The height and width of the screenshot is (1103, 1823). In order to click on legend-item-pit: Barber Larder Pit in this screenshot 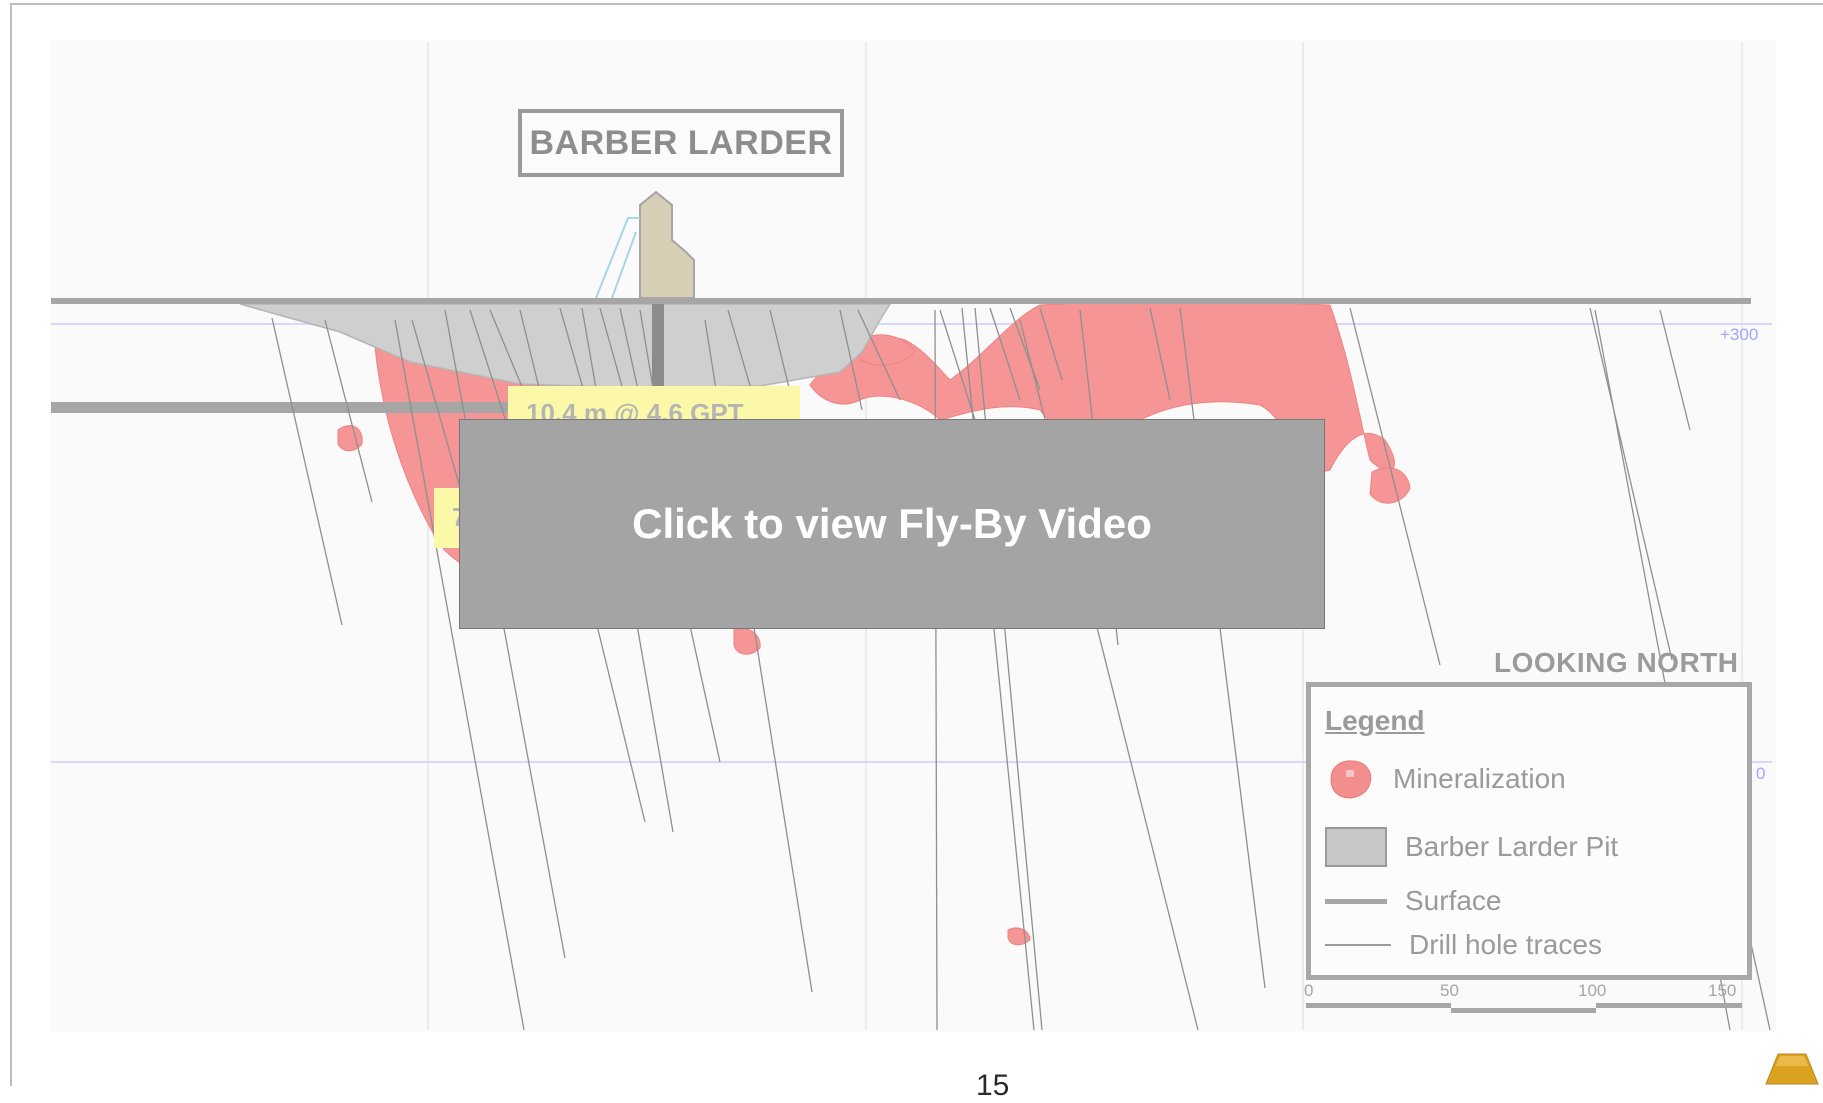, I will do `click(1471, 847)`.